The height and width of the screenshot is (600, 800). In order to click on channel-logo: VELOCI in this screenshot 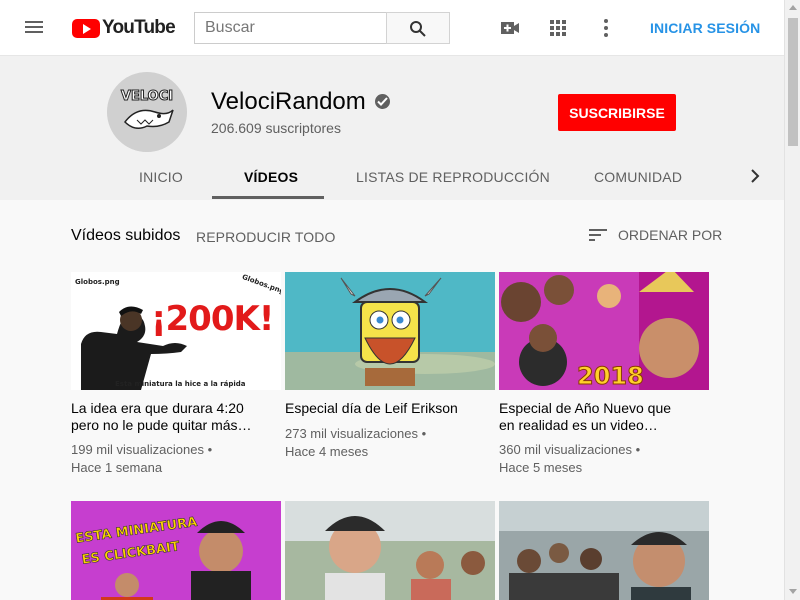, I will do `click(147, 112)`.